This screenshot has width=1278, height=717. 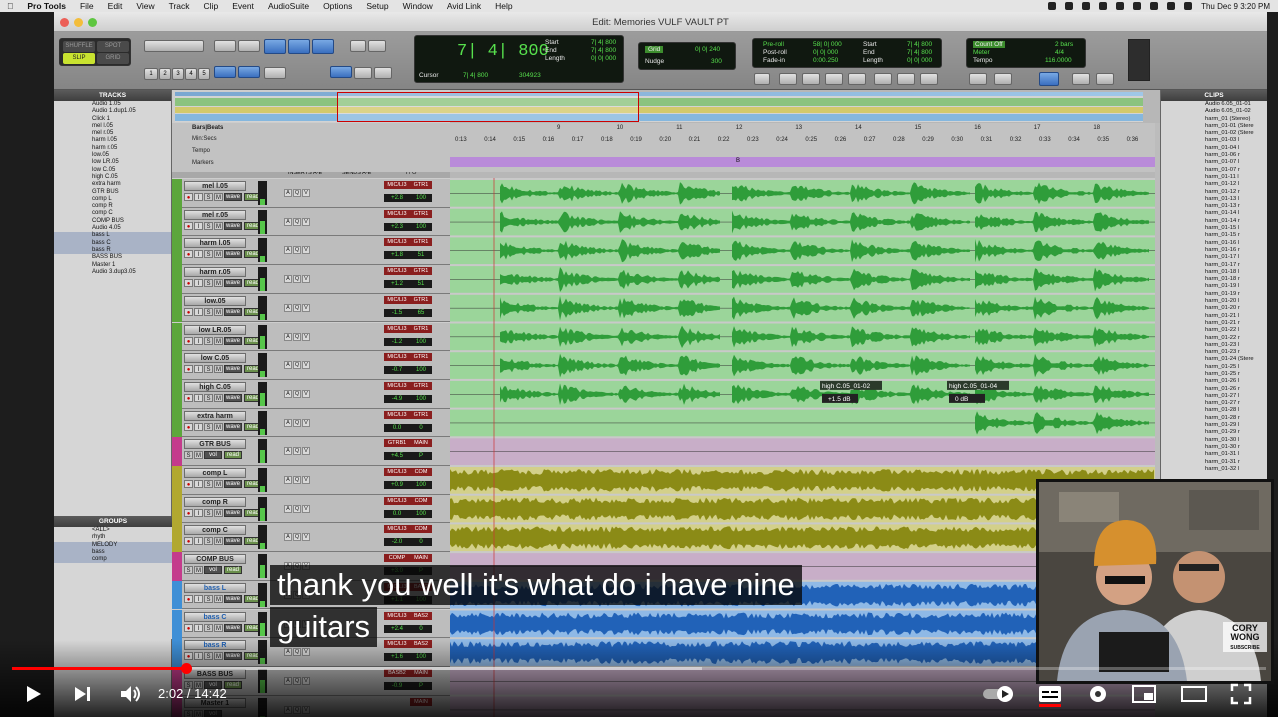 What do you see at coordinates (1214, 454) in the screenshot?
I see `clip-list-item: harm_01-31 l` at bounding box center [1214, 454].